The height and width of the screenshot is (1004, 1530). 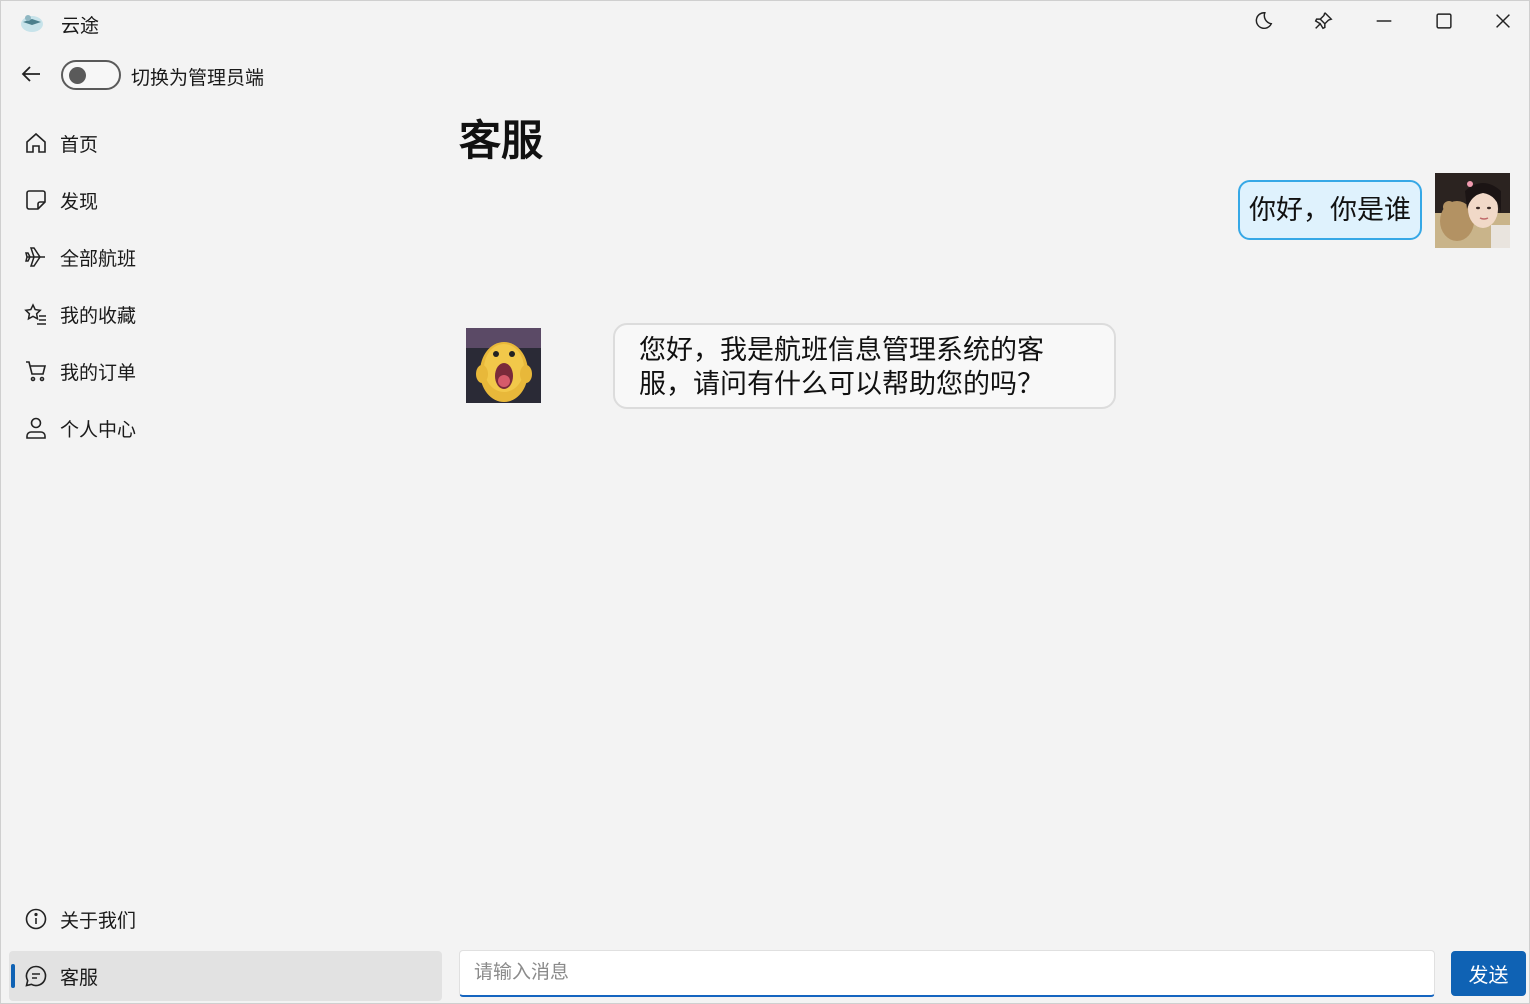 I want to click on send-button: 发送, so click(x=1488, y=973).